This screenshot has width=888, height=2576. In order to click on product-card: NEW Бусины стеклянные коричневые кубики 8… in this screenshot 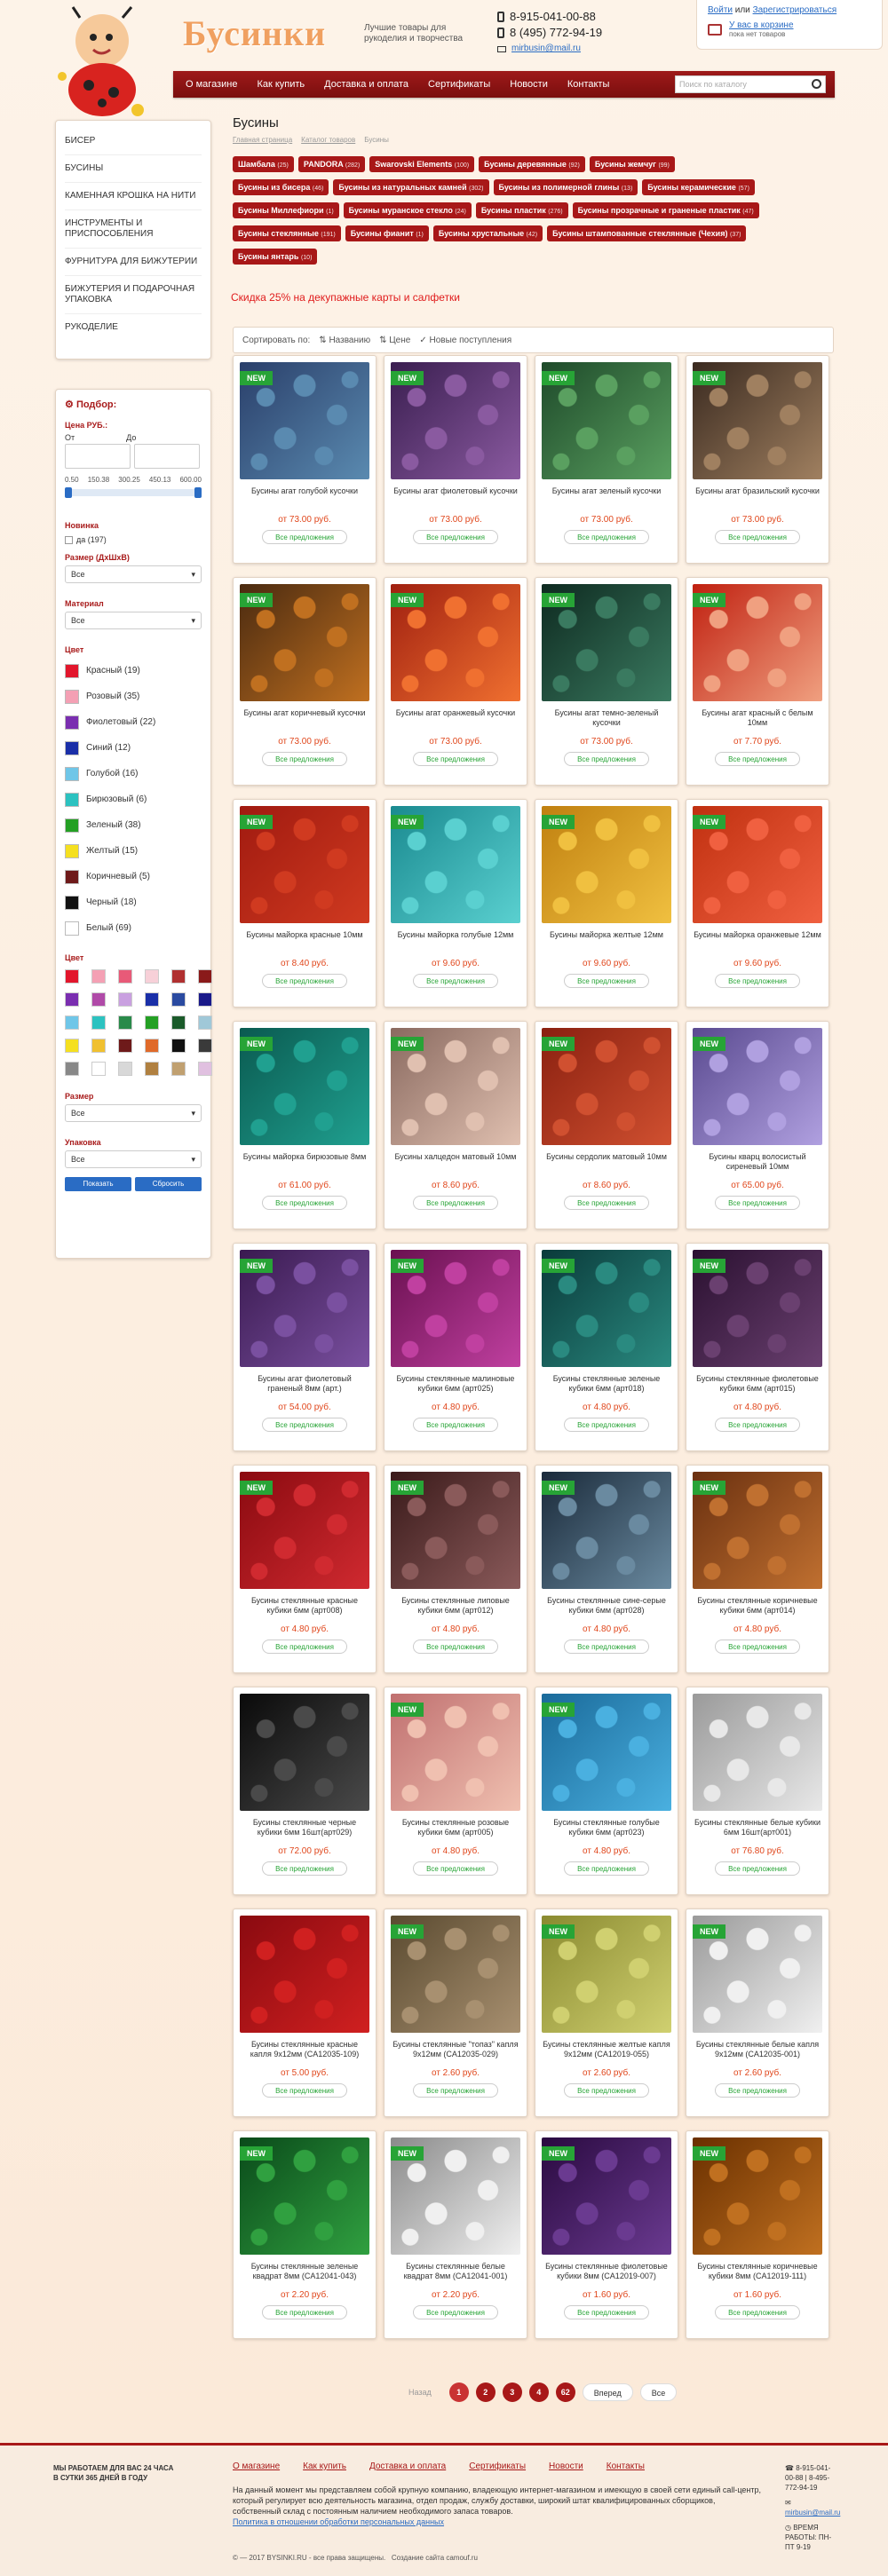, I will do `click(757, 2234)`.